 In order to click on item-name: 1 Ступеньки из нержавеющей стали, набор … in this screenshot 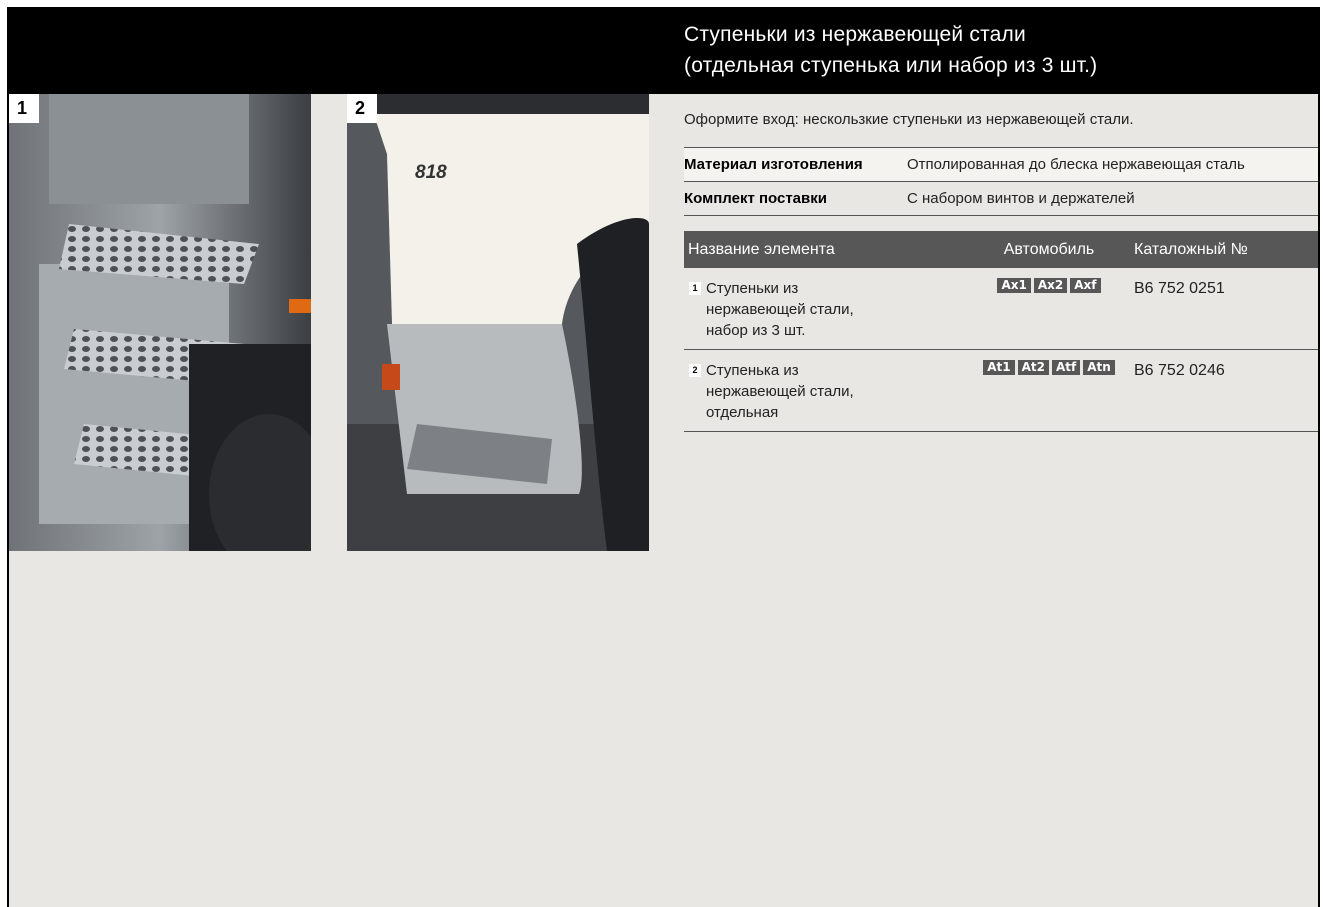, I will do `click(824, 313)`.